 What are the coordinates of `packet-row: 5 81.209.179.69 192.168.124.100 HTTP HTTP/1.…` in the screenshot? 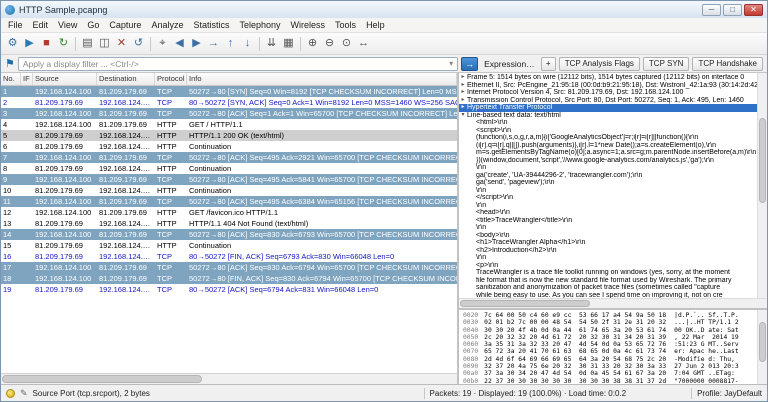 It's located at (229, 135).